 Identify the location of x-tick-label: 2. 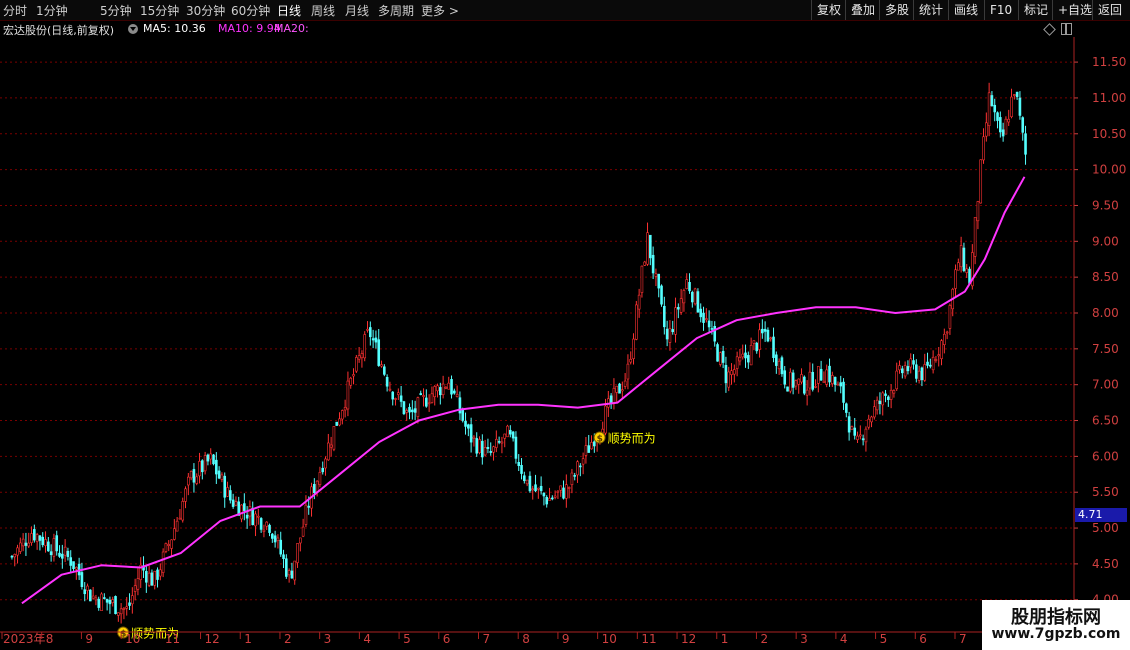
(288, 639).